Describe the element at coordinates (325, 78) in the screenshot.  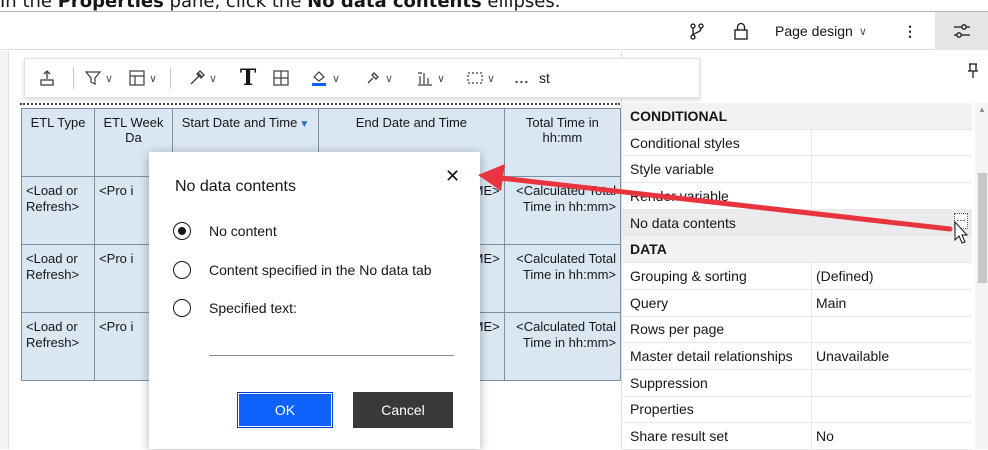
I see `background-color-icon: ∨` at that location.